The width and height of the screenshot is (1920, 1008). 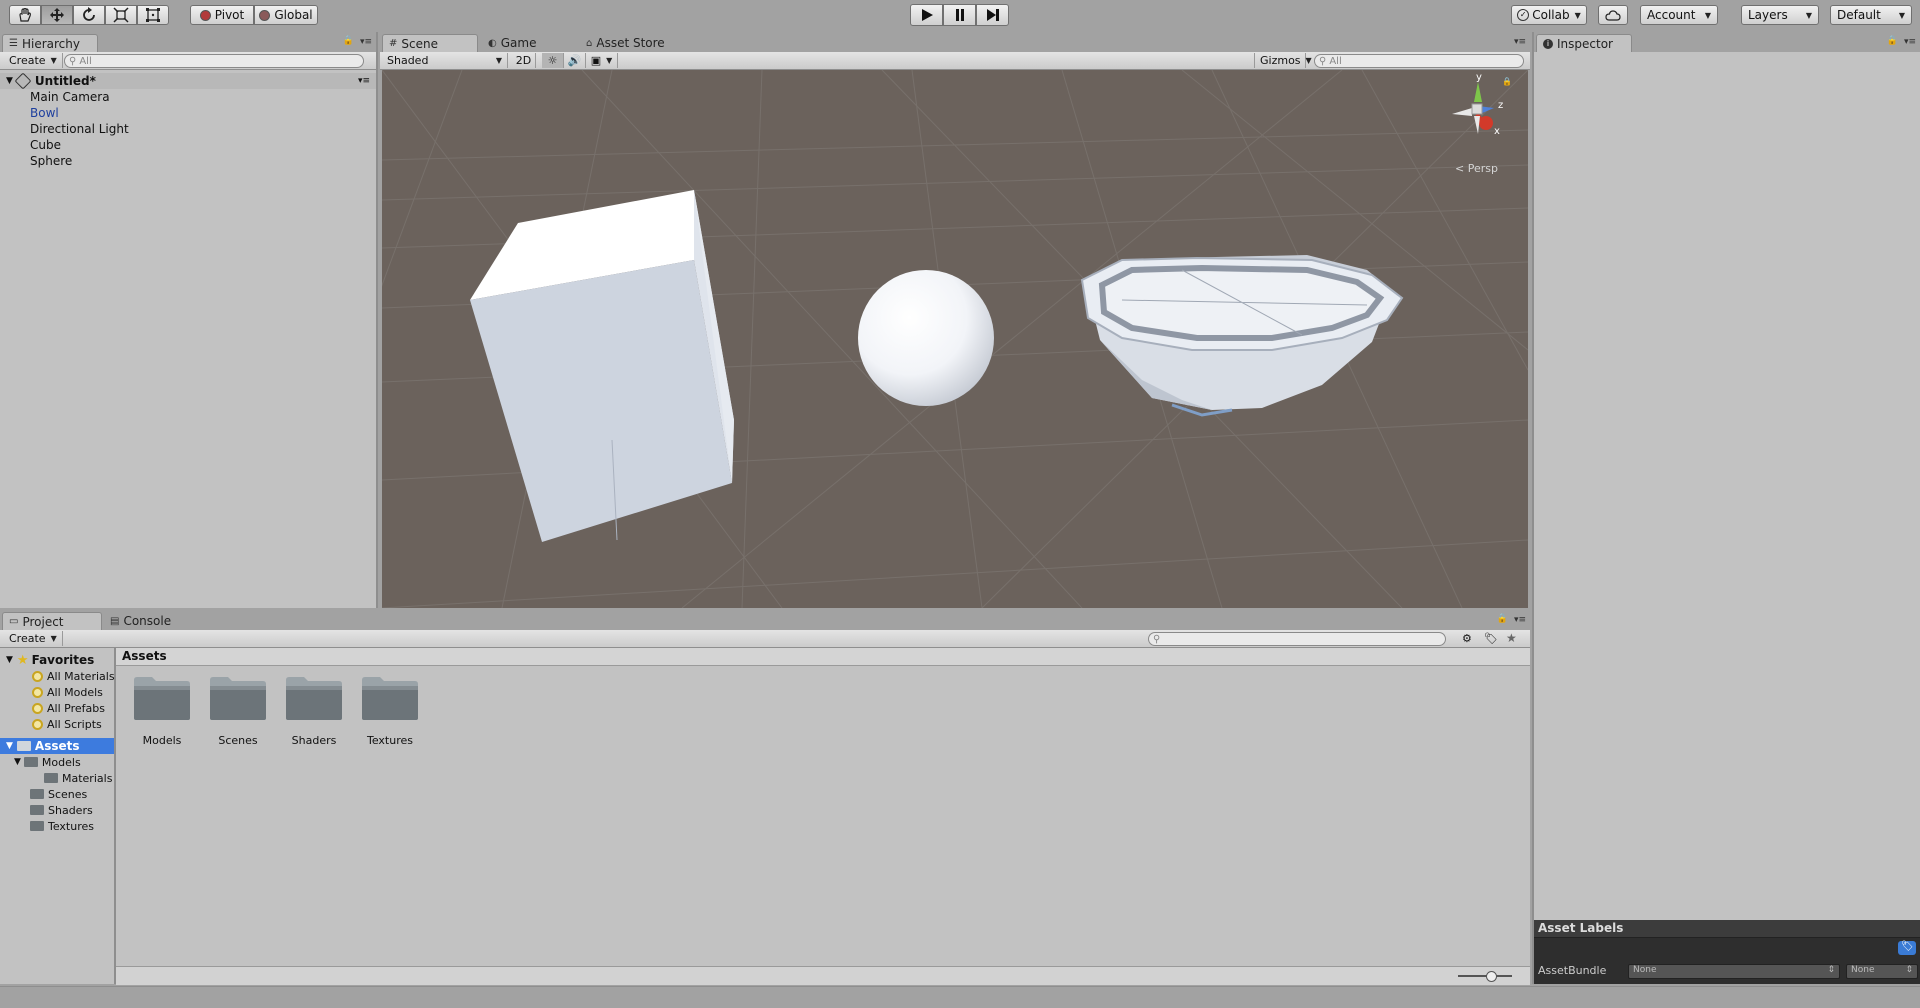 I want to click on global-toggle: Global, so click(x=286, y=15).